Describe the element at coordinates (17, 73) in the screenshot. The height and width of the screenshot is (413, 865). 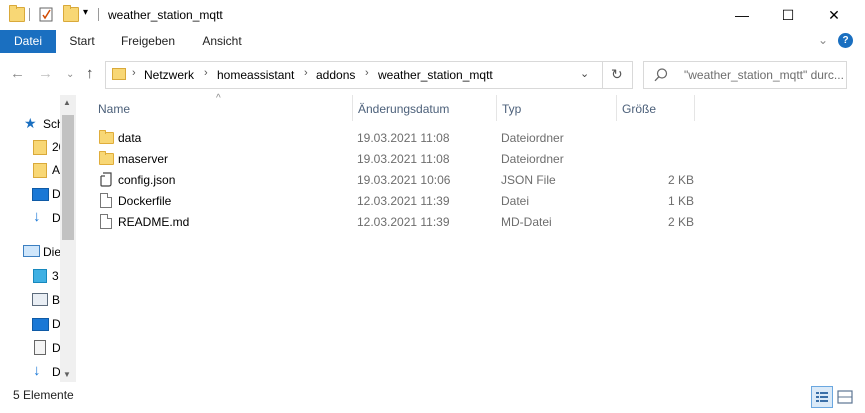
I see `back-button: ←` at that location.